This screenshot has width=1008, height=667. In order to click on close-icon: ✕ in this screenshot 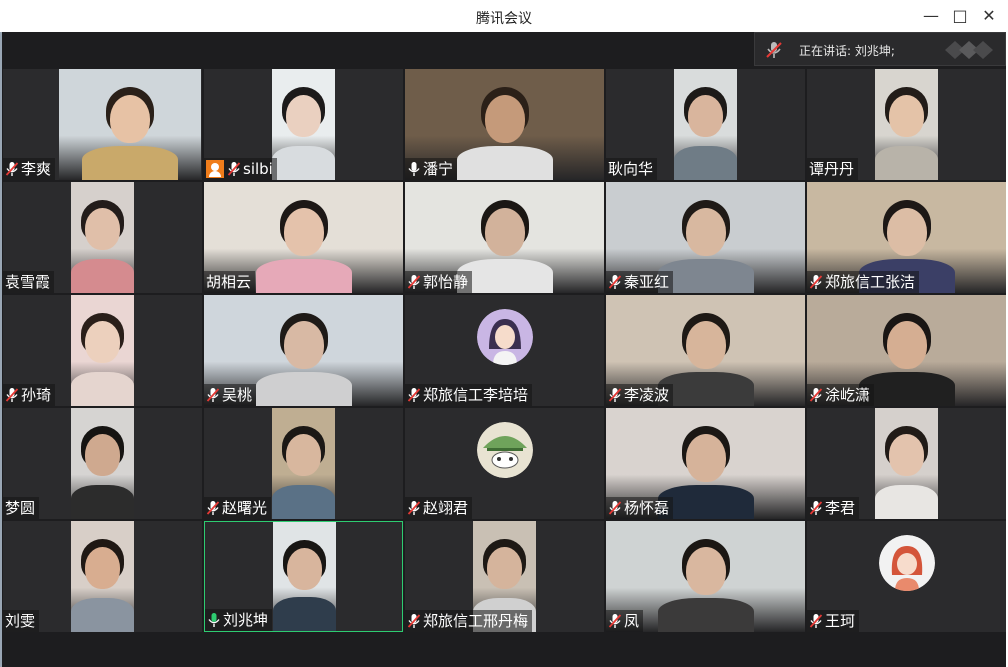, I will do `click(989, 16)`.